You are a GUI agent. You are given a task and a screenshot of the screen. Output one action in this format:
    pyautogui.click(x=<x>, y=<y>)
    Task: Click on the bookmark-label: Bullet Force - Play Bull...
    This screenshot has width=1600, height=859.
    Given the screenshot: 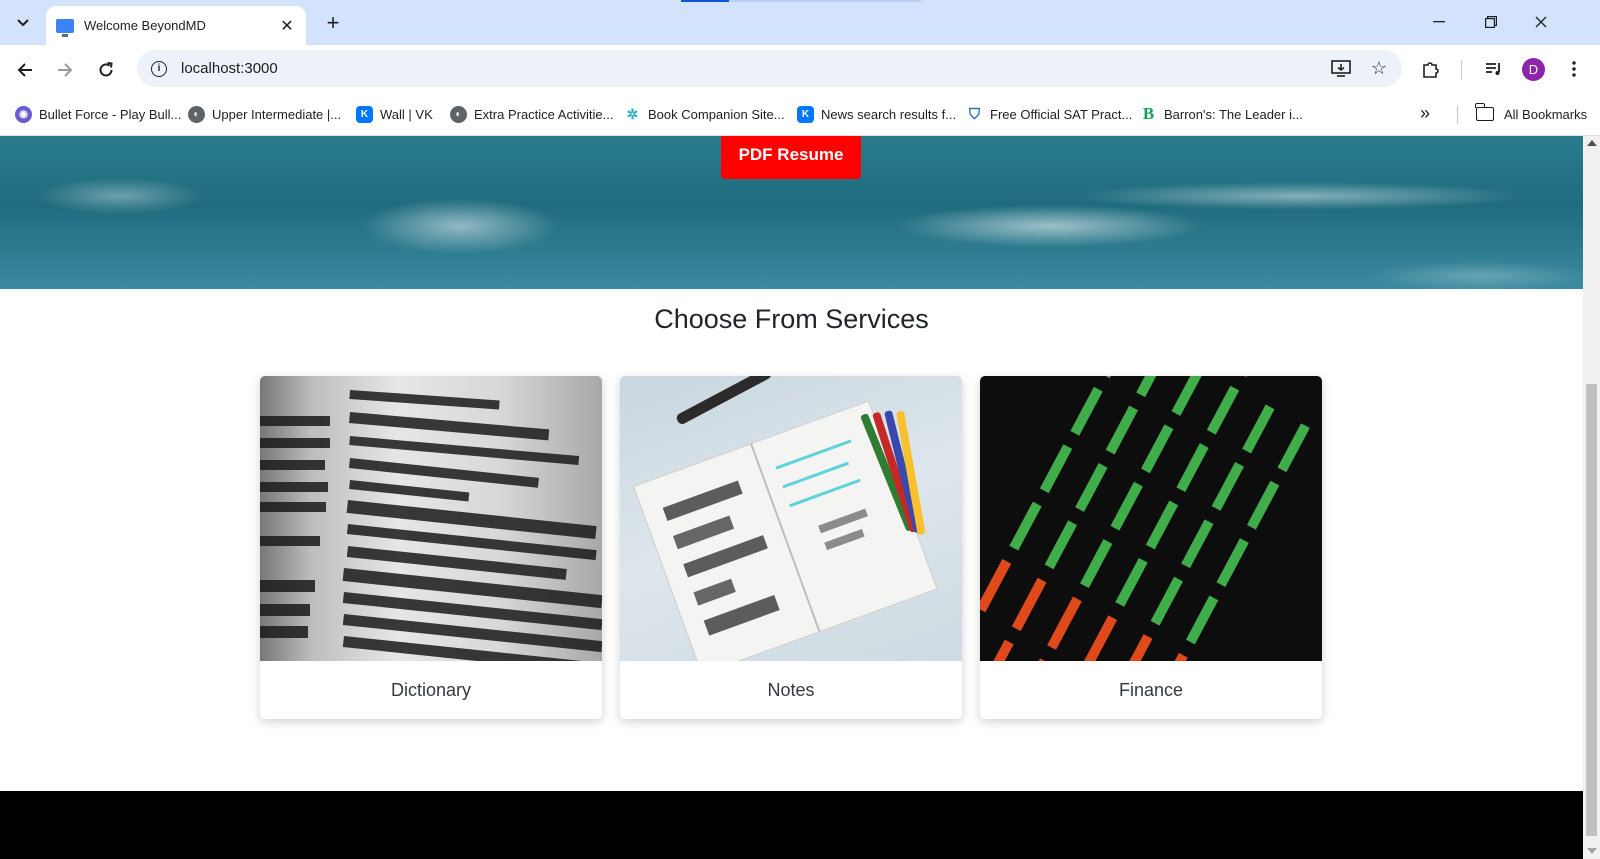 What is the action you would take?
    pyautogui.click(x=110, y=114)
    